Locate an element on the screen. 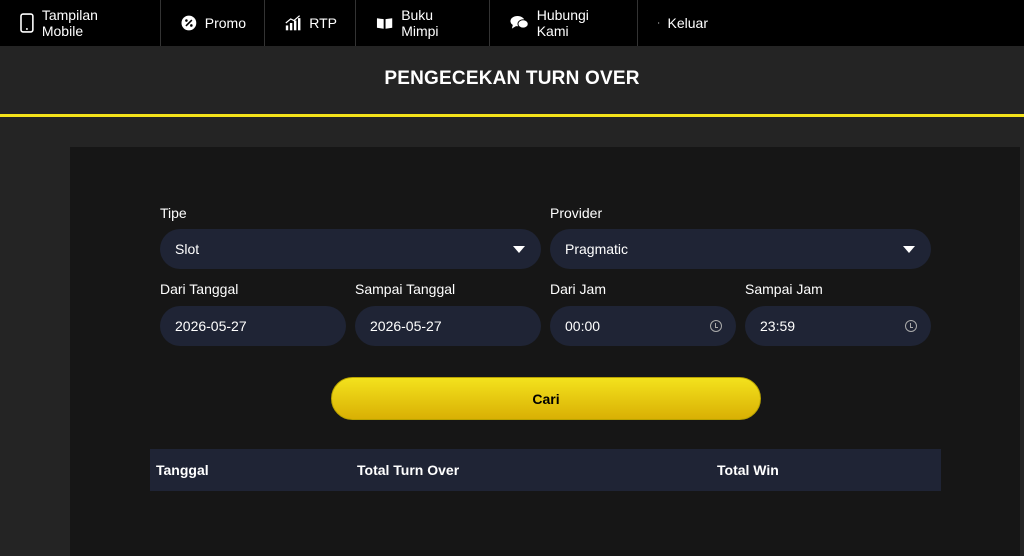 The height and width of the screenshot is (556, 1024). tipe-label: Tipe is located at coordinates (173, 213).